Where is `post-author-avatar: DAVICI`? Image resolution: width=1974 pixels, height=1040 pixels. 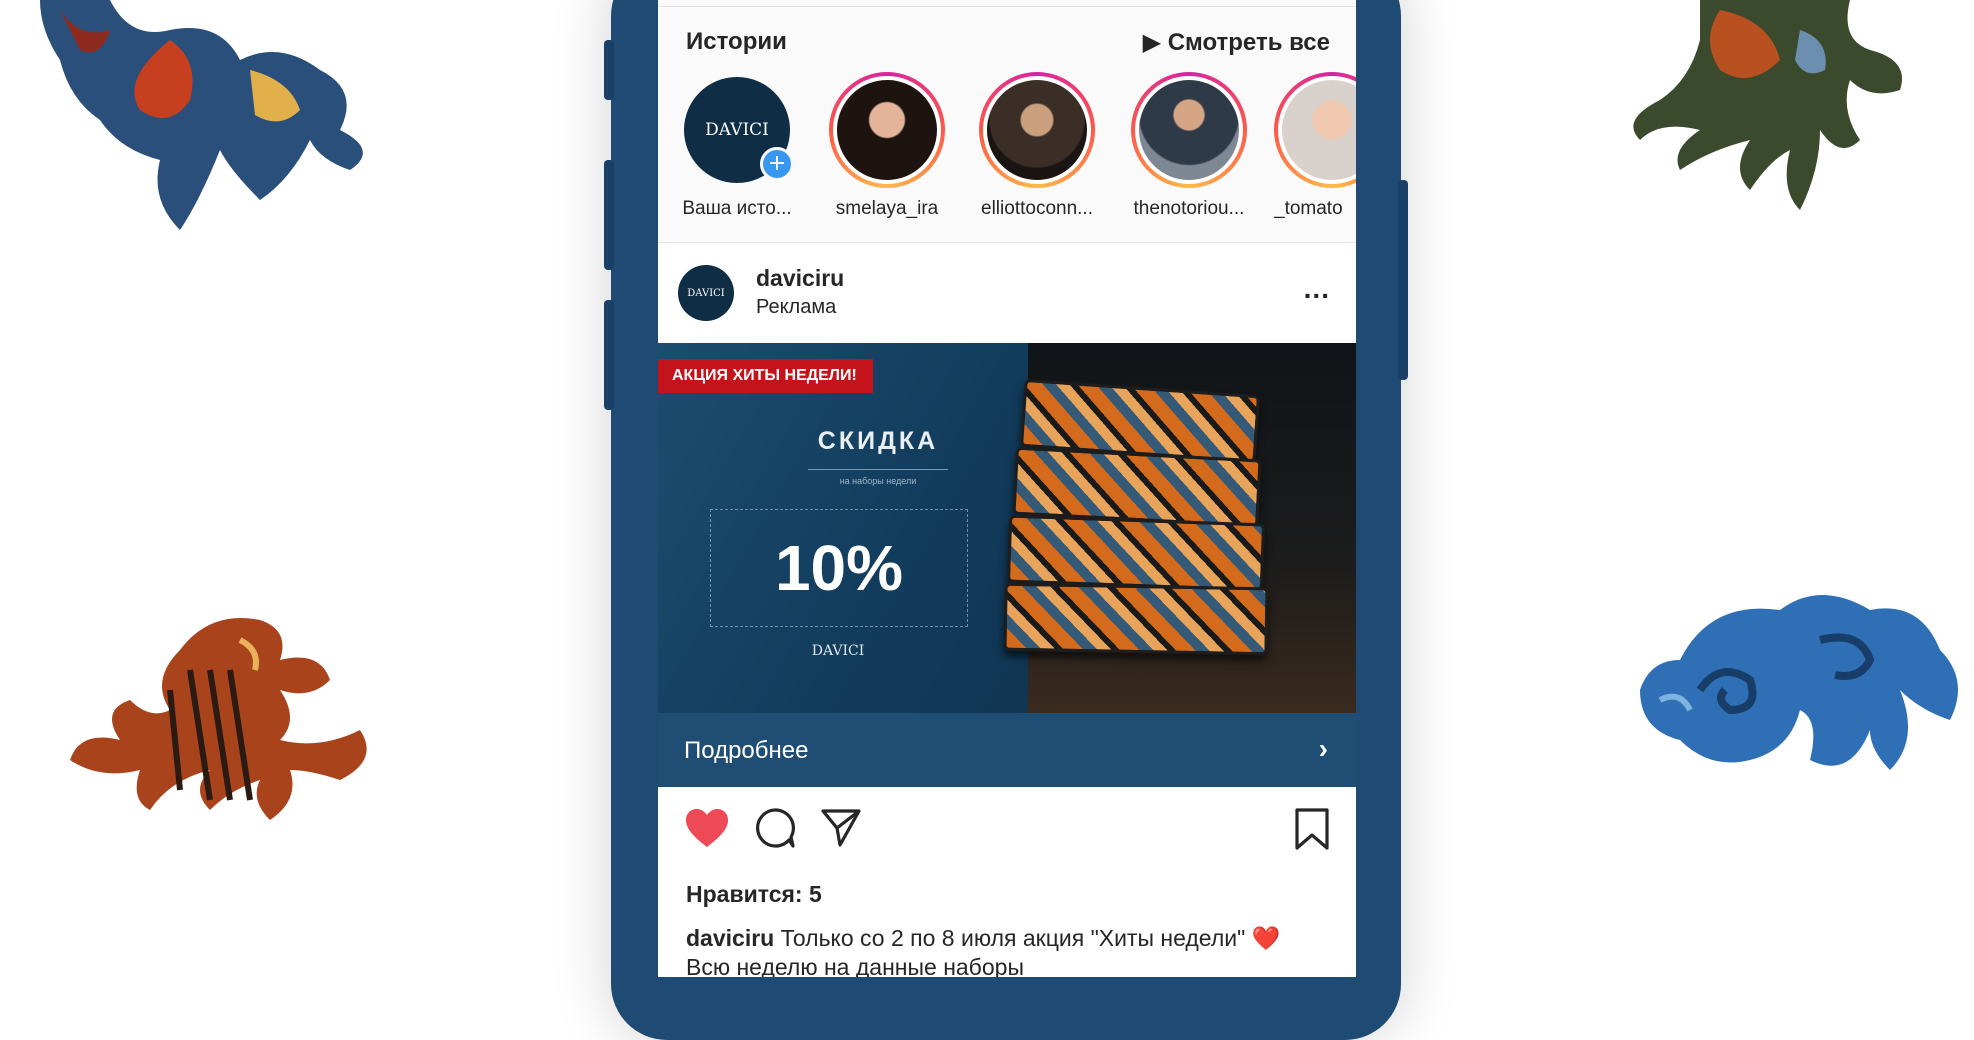 post-author-avatar: DAVICI is located at coordinates (706, 293).